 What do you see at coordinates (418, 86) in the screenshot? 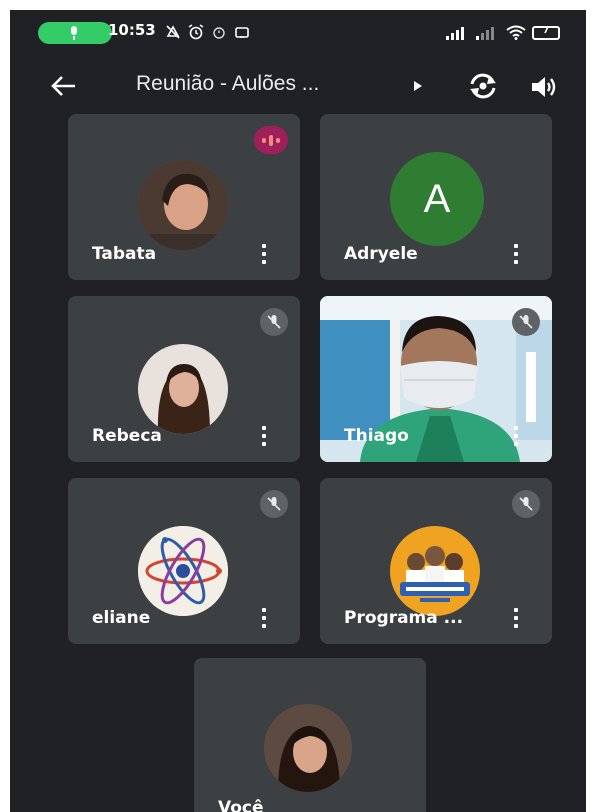
I see `caret-right-icon` at bounding box center [418, 86].